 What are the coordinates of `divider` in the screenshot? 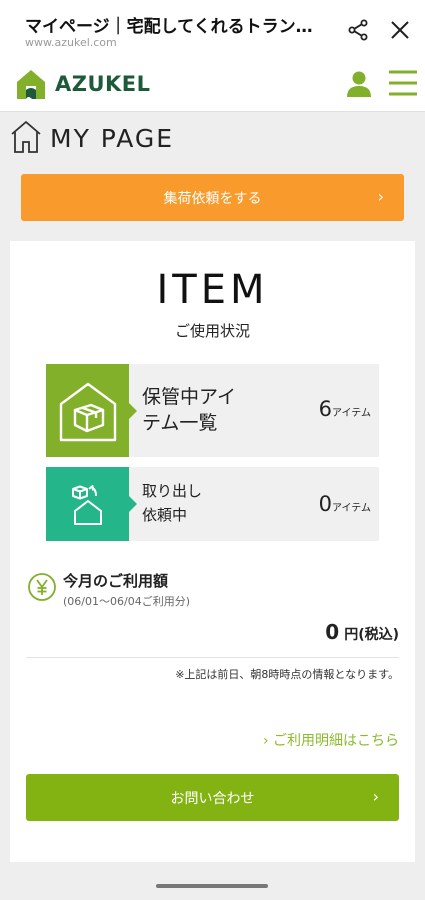 It's located at (212, 657).